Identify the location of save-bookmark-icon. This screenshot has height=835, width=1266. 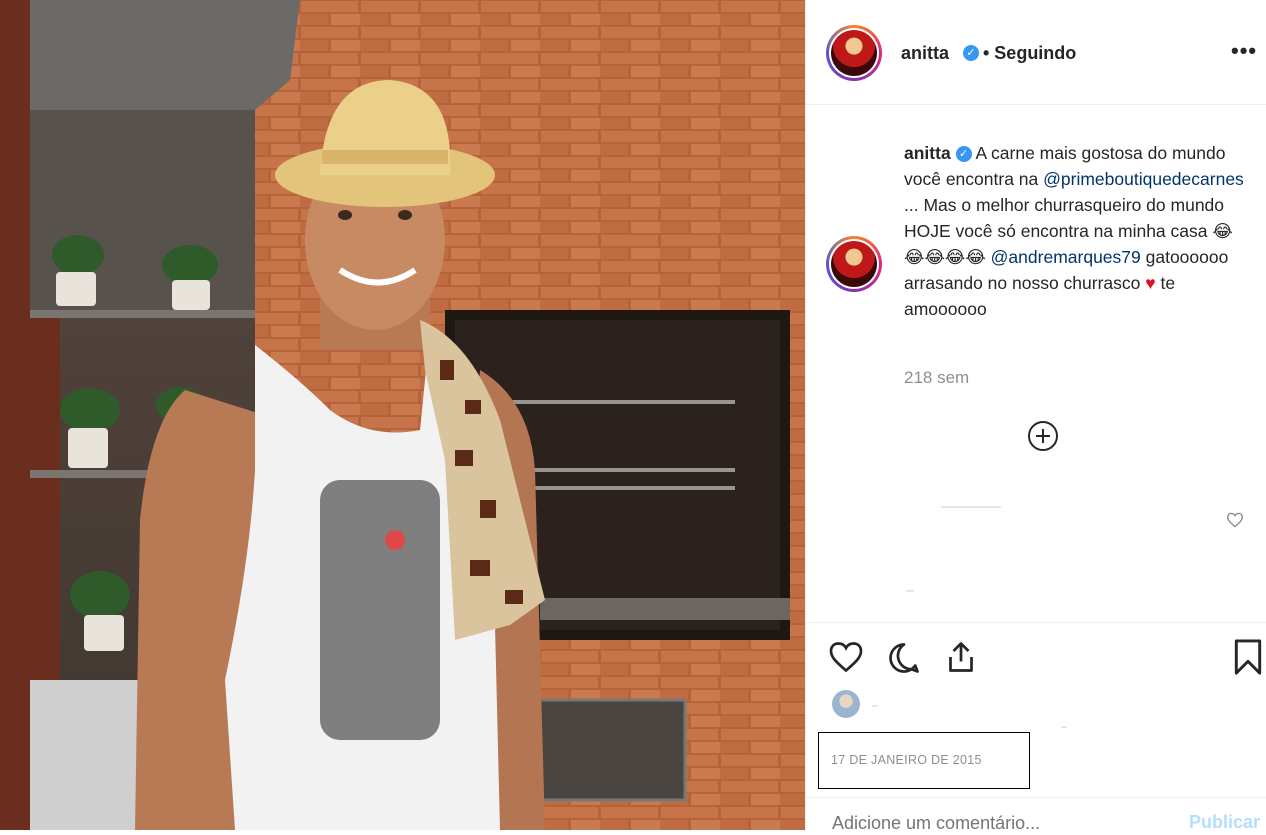
(1248, 657).